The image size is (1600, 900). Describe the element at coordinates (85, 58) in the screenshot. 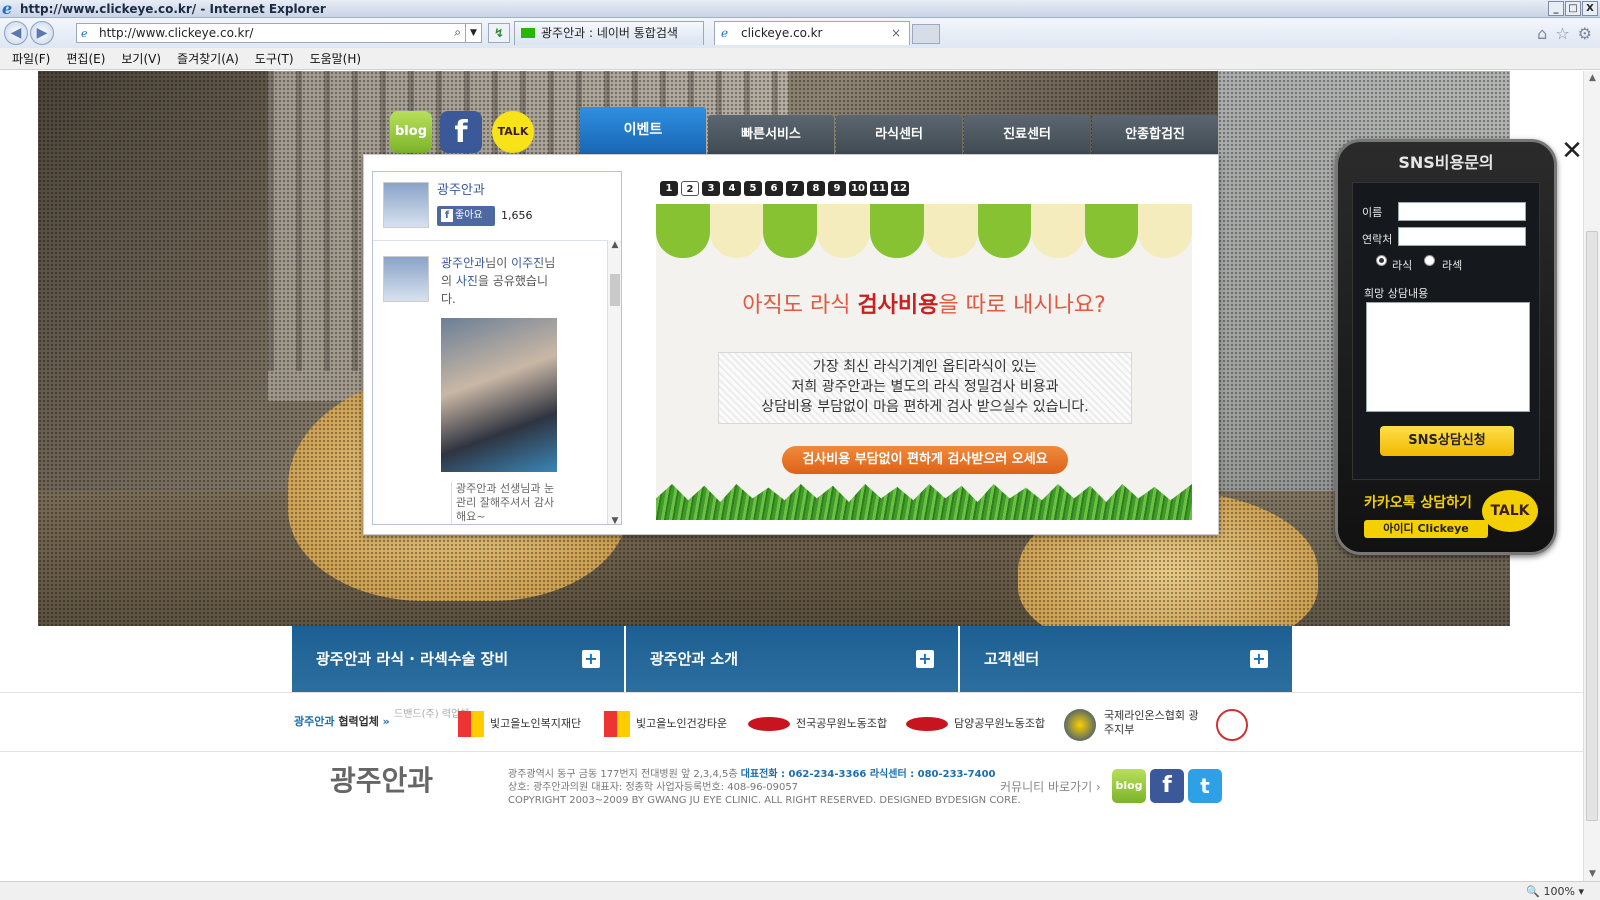

I see `menu-edit: 편집(E)` at that location.